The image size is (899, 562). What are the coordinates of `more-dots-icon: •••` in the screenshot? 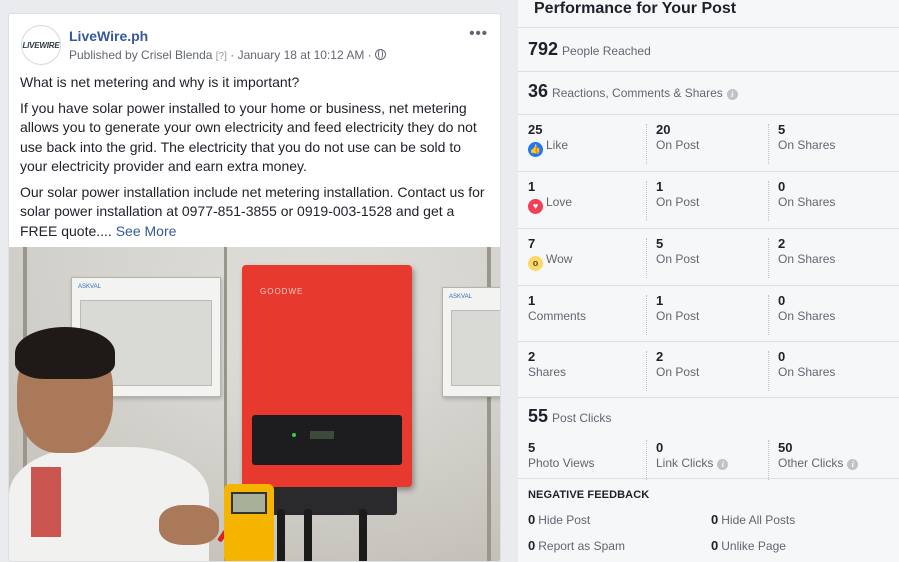 It's located at (478, 33).